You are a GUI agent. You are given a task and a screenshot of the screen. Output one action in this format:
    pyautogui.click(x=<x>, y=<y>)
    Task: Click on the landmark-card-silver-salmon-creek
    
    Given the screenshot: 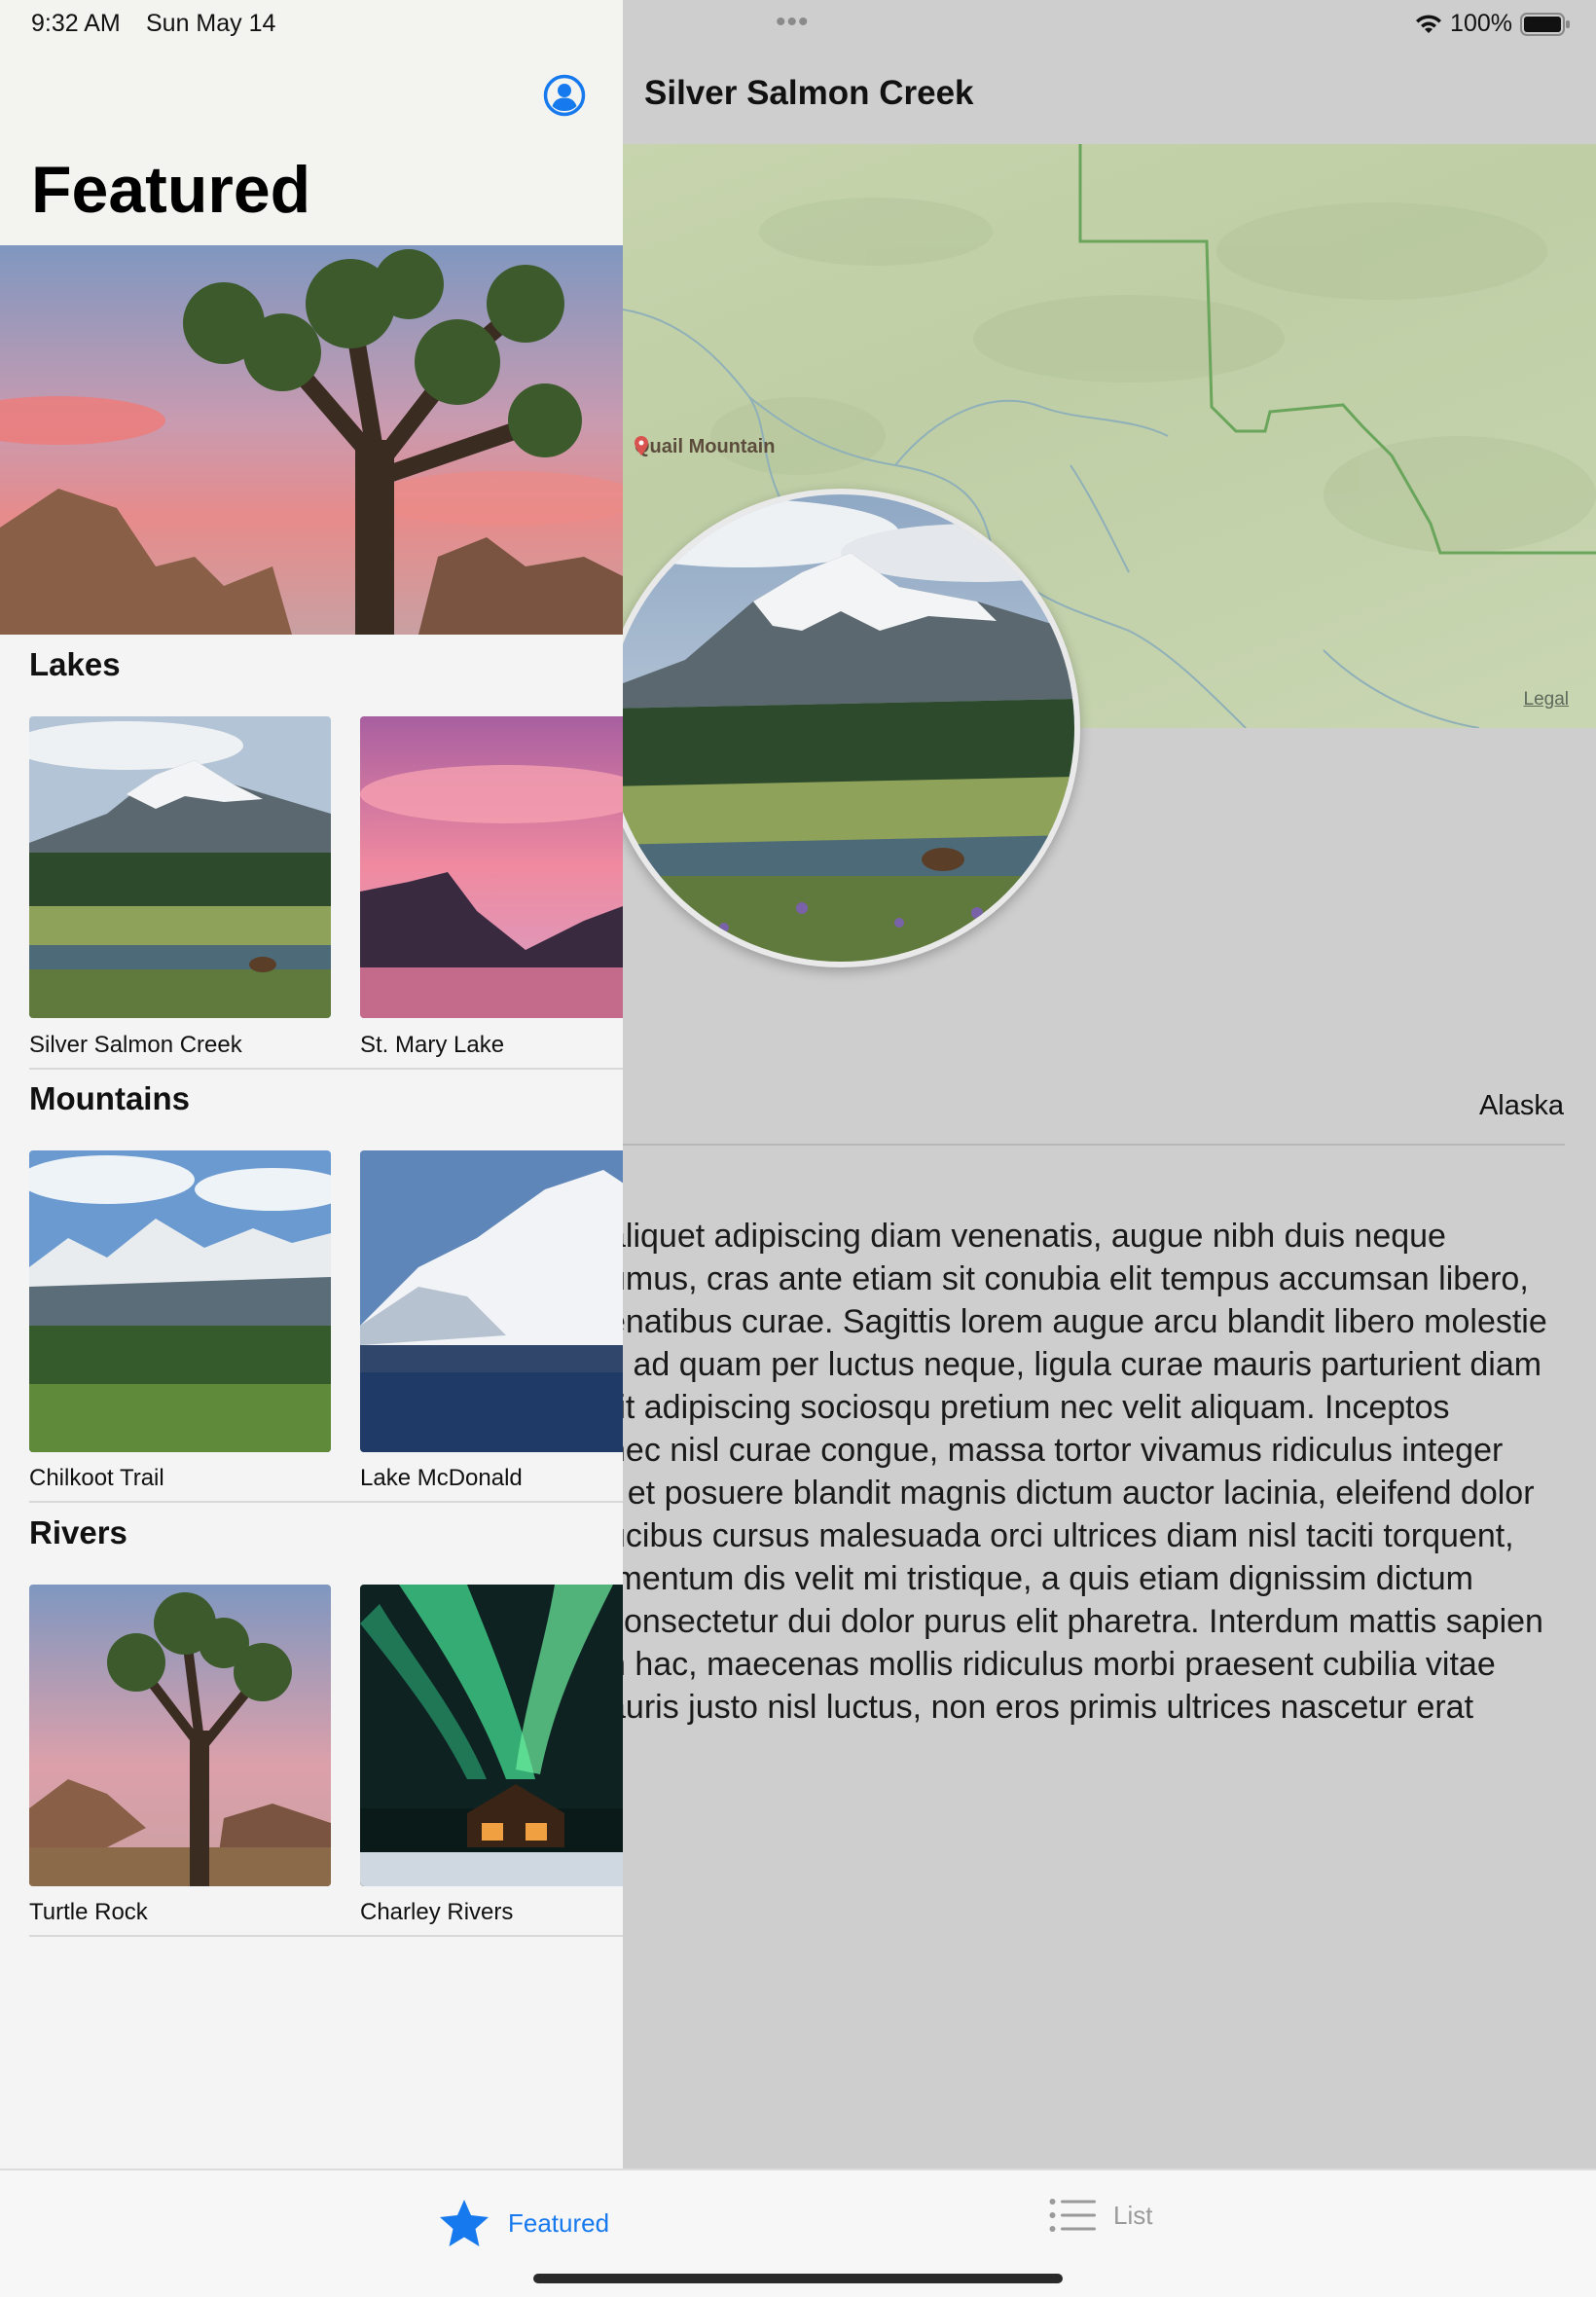 What is the action you would take?
    pyautogui.click(x=180, y=867)
    